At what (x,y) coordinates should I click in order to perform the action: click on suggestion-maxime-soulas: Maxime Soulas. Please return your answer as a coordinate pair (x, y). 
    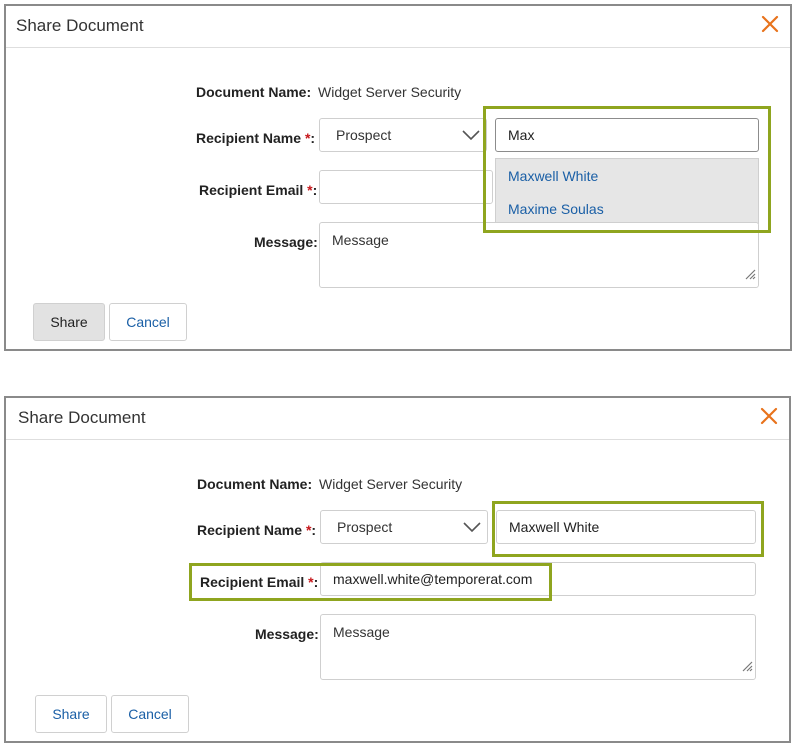
    Looking at the image, I should click on (556, 209).